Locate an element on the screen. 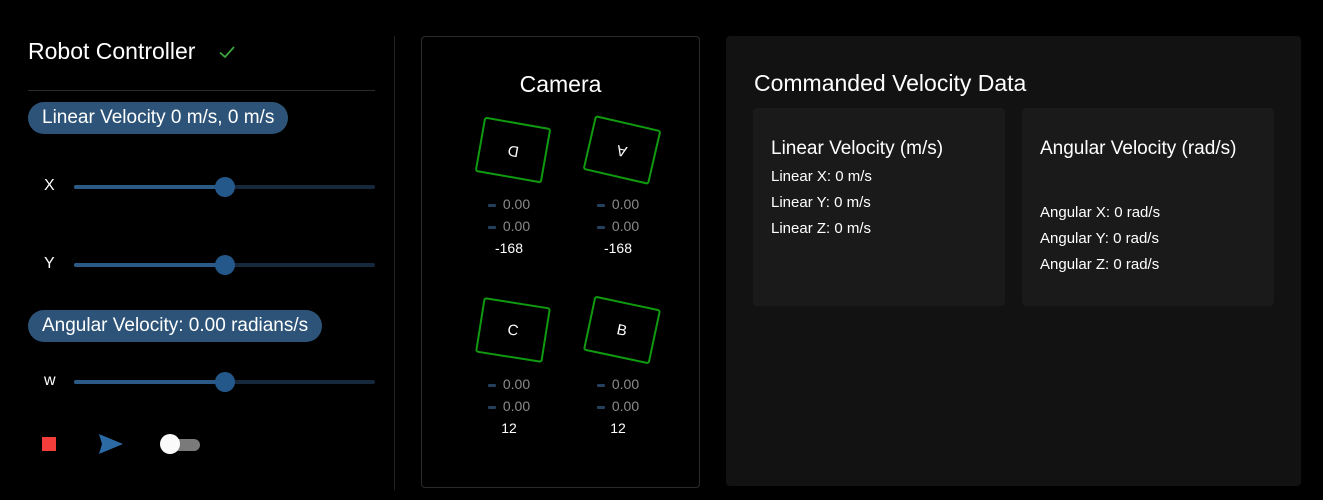 This screenshot has height=500, width=1323. angular-velocity-card-title: Angular Velocity (rad/s) is located at coordinates (1138, 148).